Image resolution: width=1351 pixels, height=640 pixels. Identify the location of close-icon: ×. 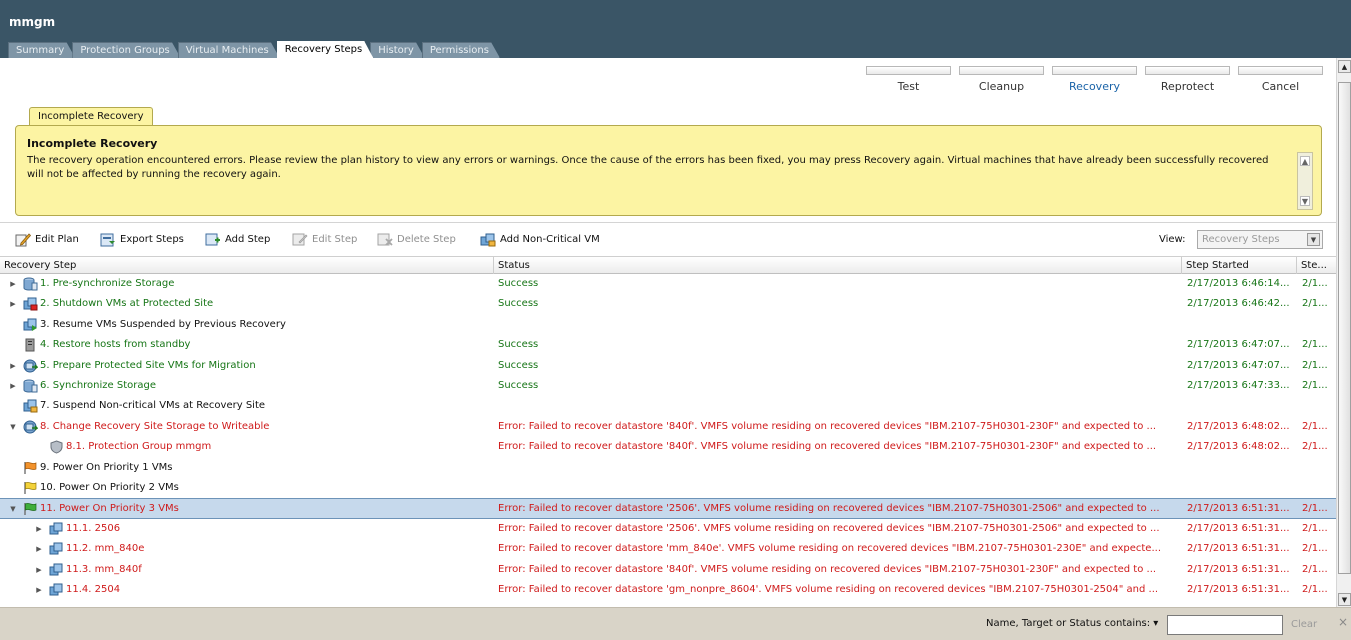
(1343, 622).